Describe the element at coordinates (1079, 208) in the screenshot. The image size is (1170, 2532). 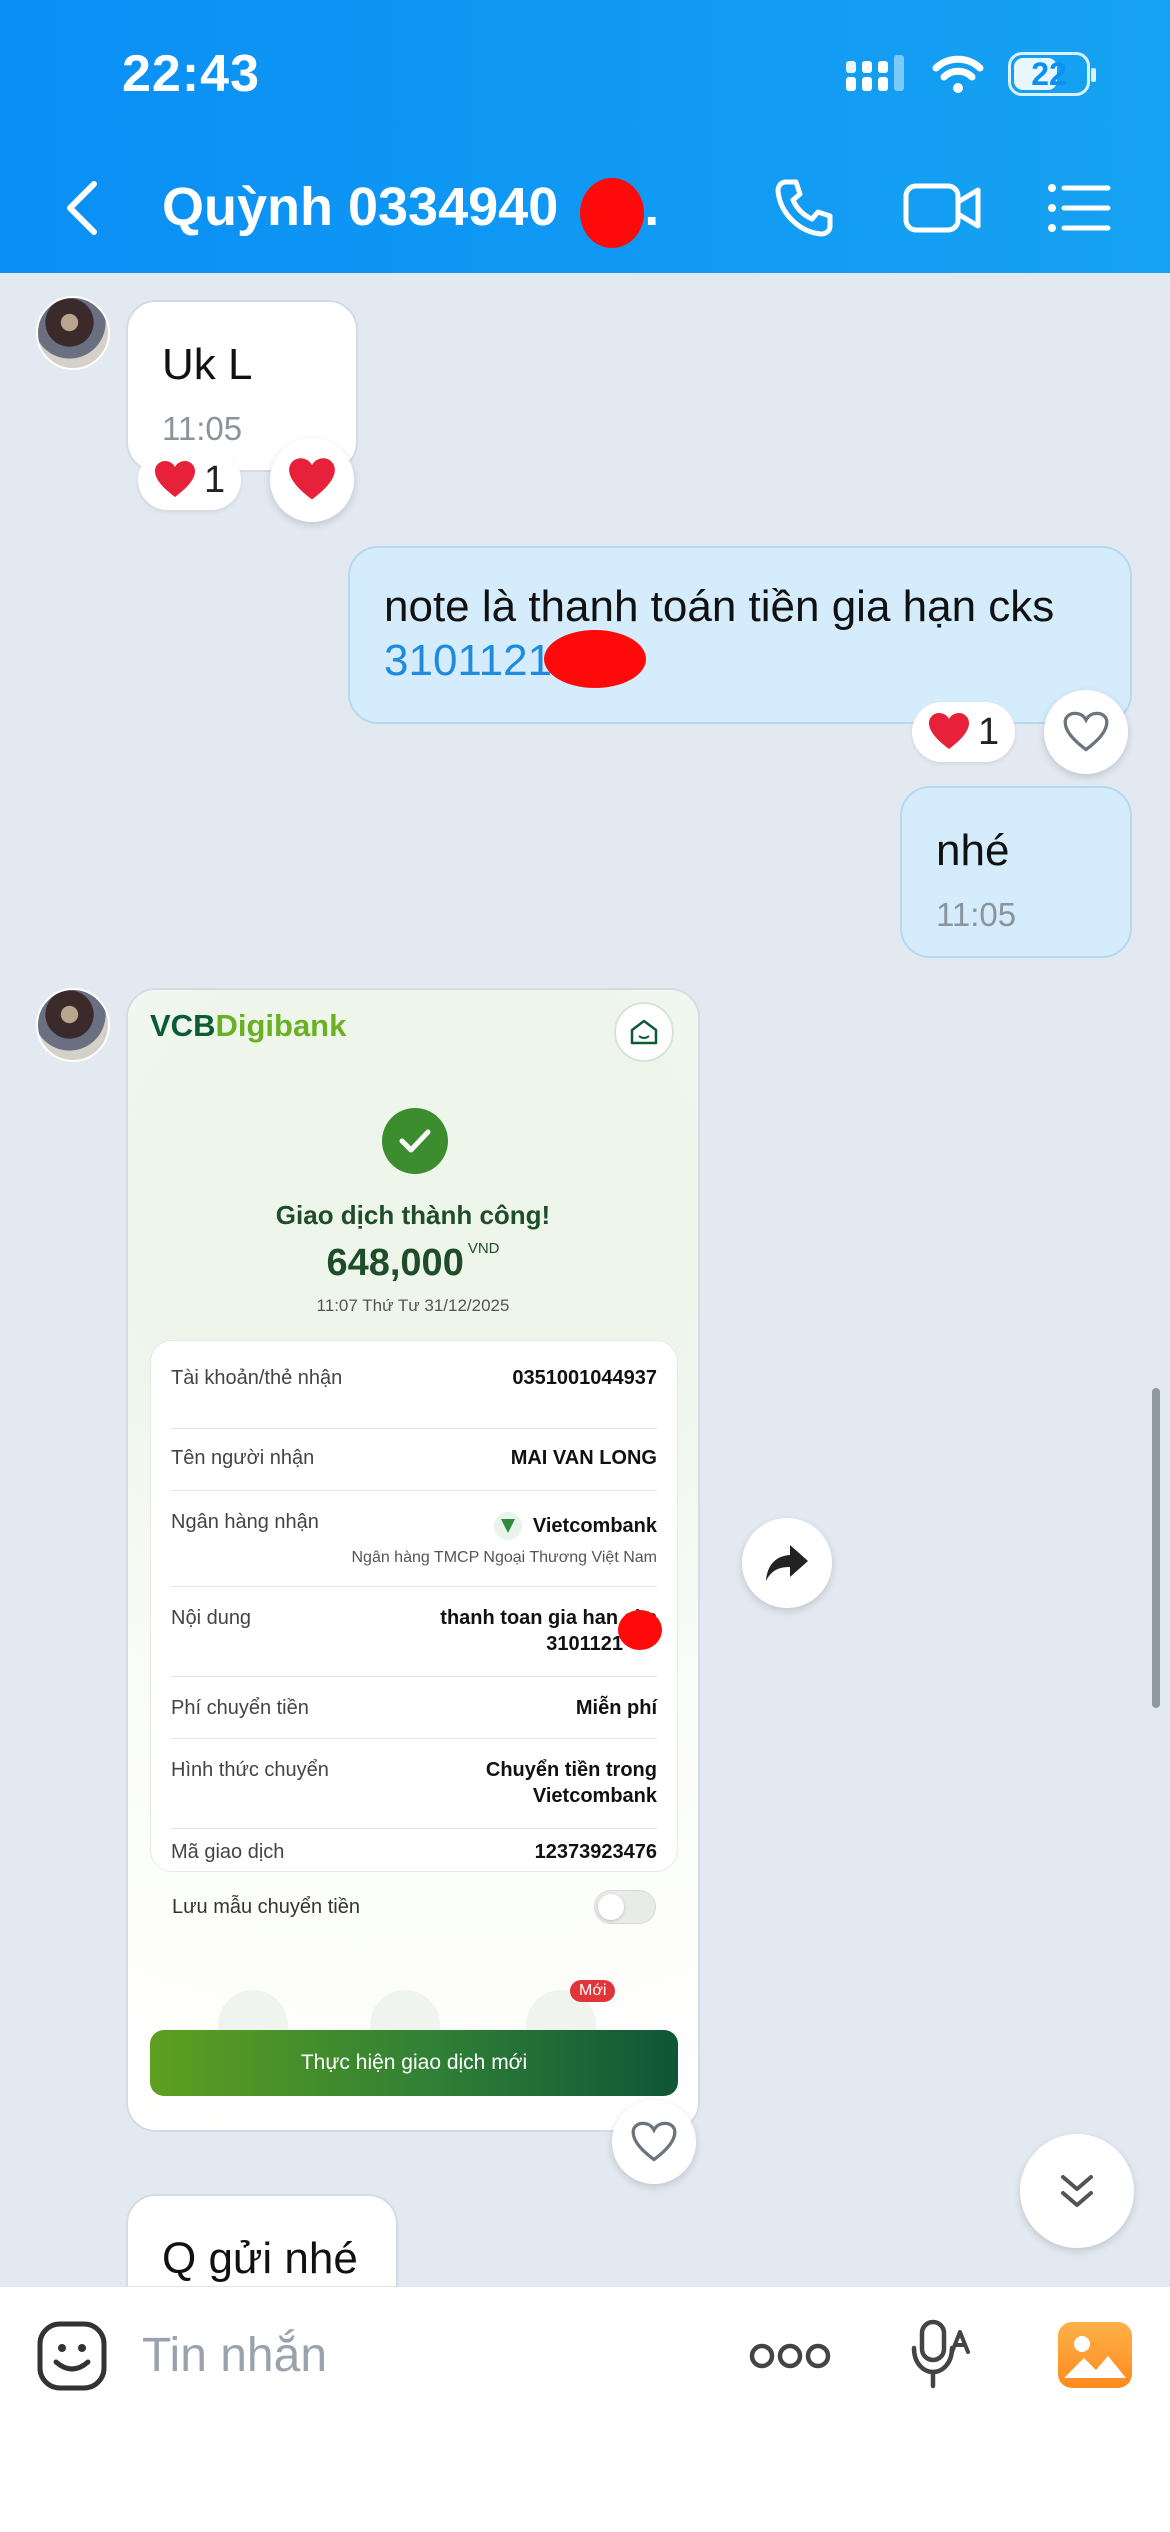
I see `menu-list-icon` at that location.